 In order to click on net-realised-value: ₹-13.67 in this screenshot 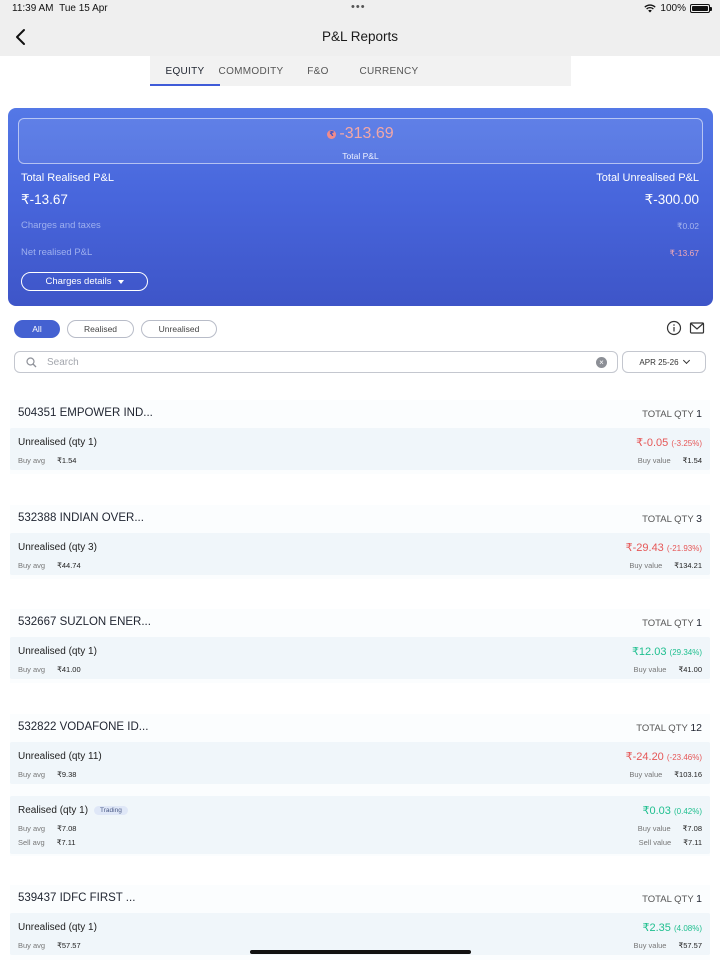, I will do `click(684, 253)`.